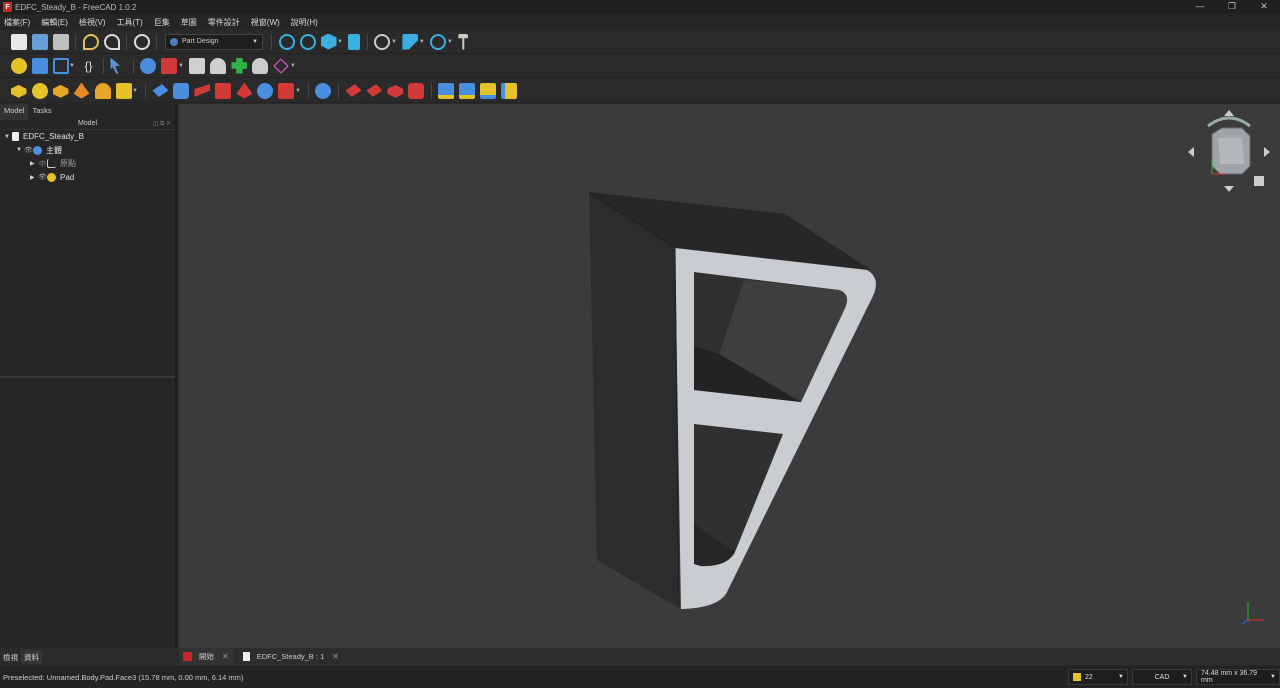 The height and width of the screenshot is (688, 1280). I want to click on refresh-icon, so click(141, 41).